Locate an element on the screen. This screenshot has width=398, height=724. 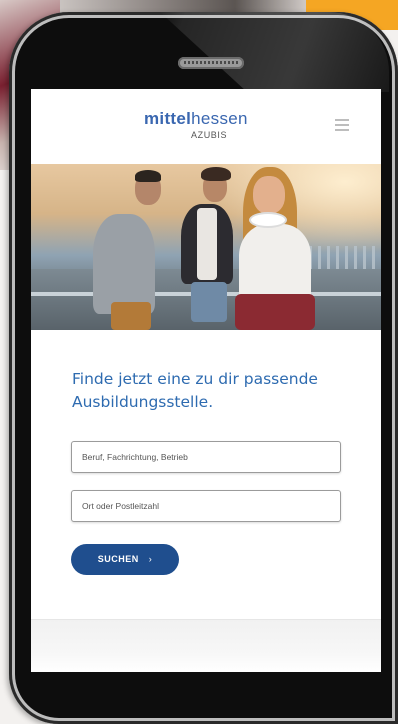
hero-person-2-shirt is located at coordinates (207, 244).